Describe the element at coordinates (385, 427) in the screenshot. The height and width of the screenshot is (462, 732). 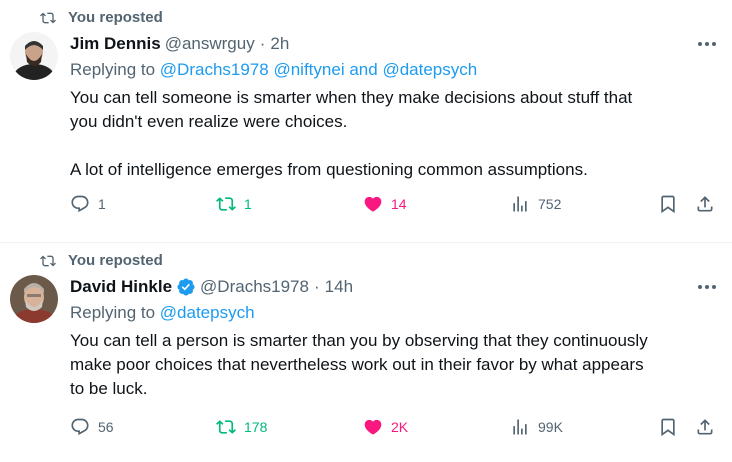
I see `like-button: 2K` at that location.